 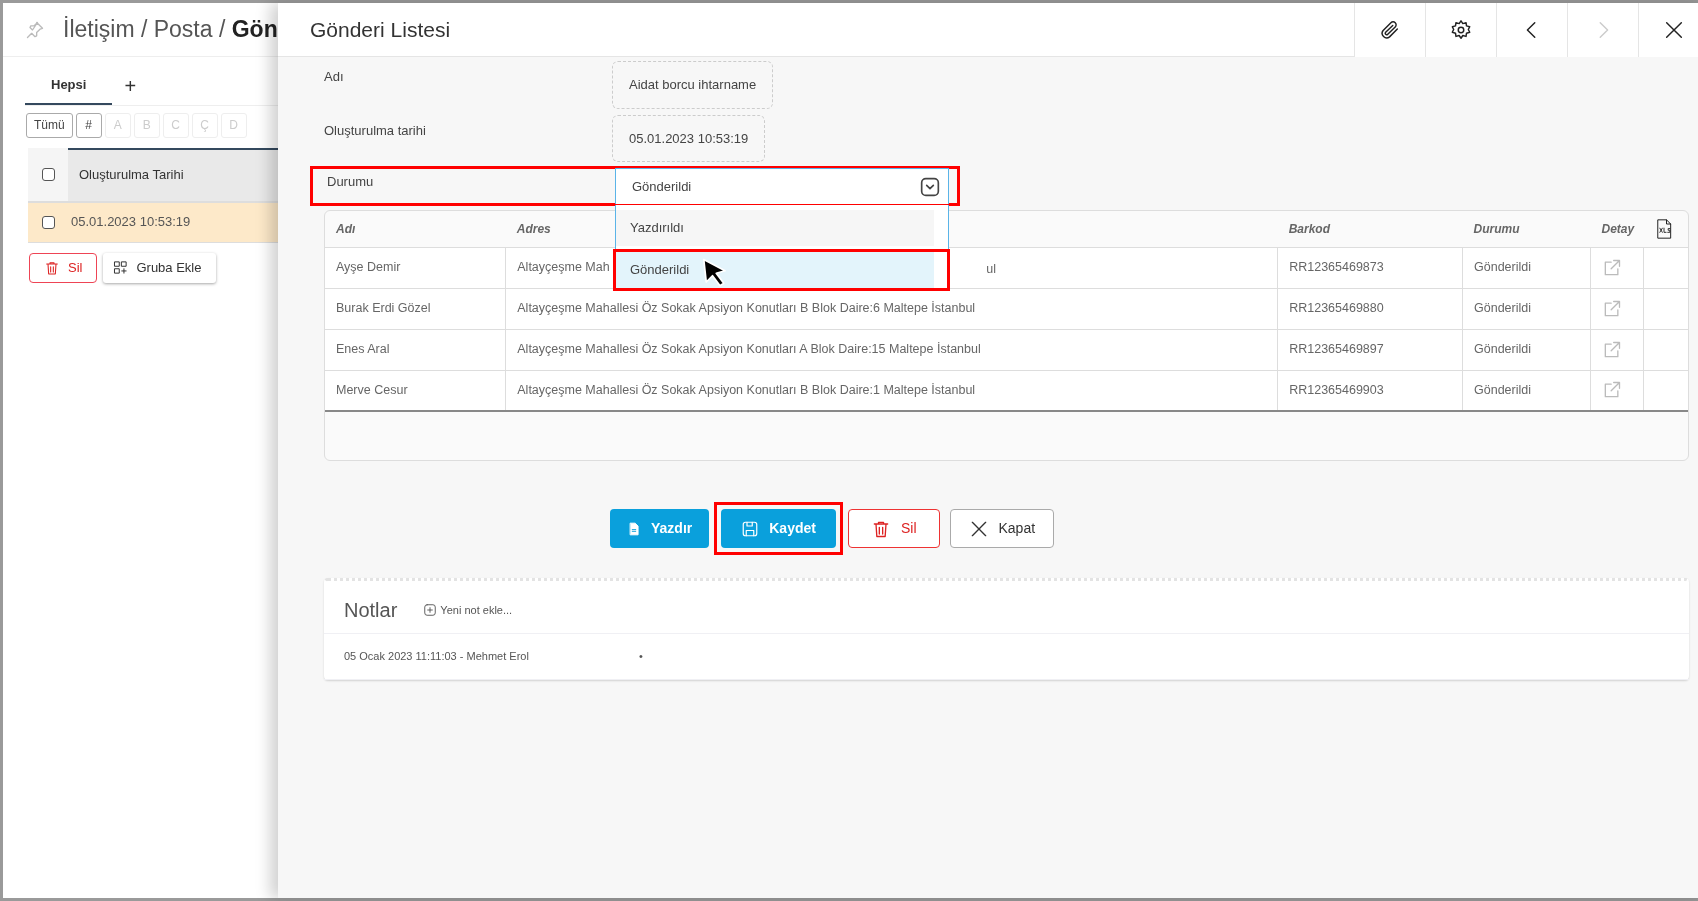 I want to click on table-cell-text: ul, so click(x=991, y=269).